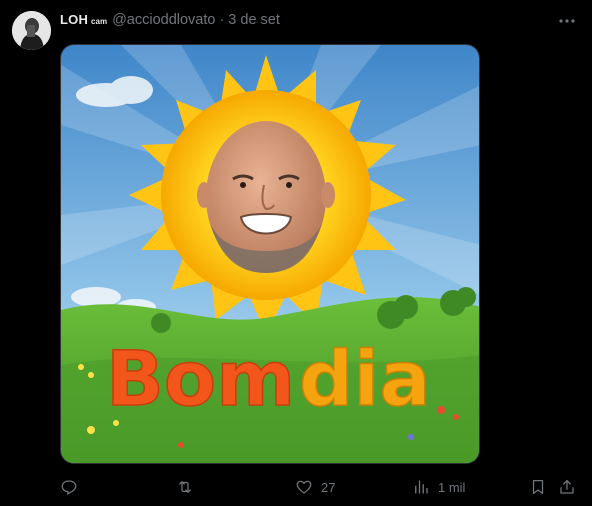 The height and width of the screenshot is (506, 592). I want to click on views-icon, so click(421, 487).